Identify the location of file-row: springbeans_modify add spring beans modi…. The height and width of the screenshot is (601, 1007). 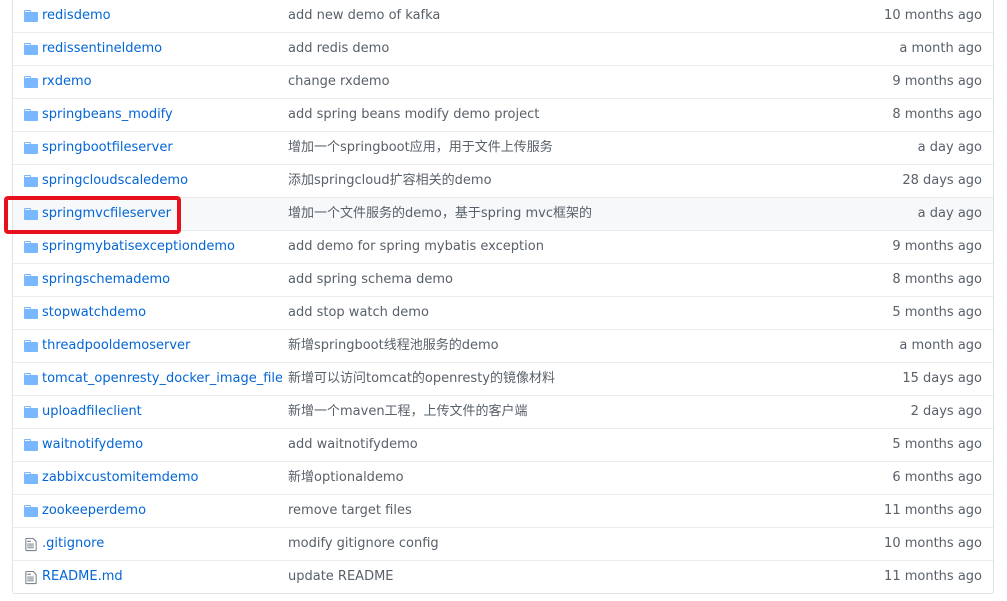
(503, 114).